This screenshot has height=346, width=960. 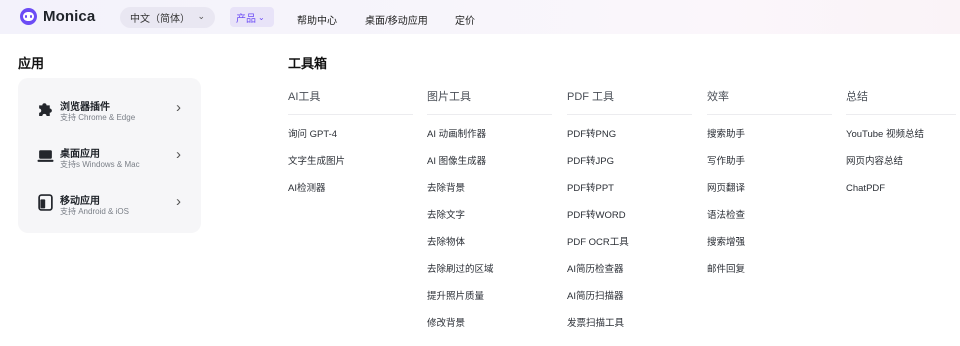 I want to click on column-header: AI工具, so click(x=350, y=102).